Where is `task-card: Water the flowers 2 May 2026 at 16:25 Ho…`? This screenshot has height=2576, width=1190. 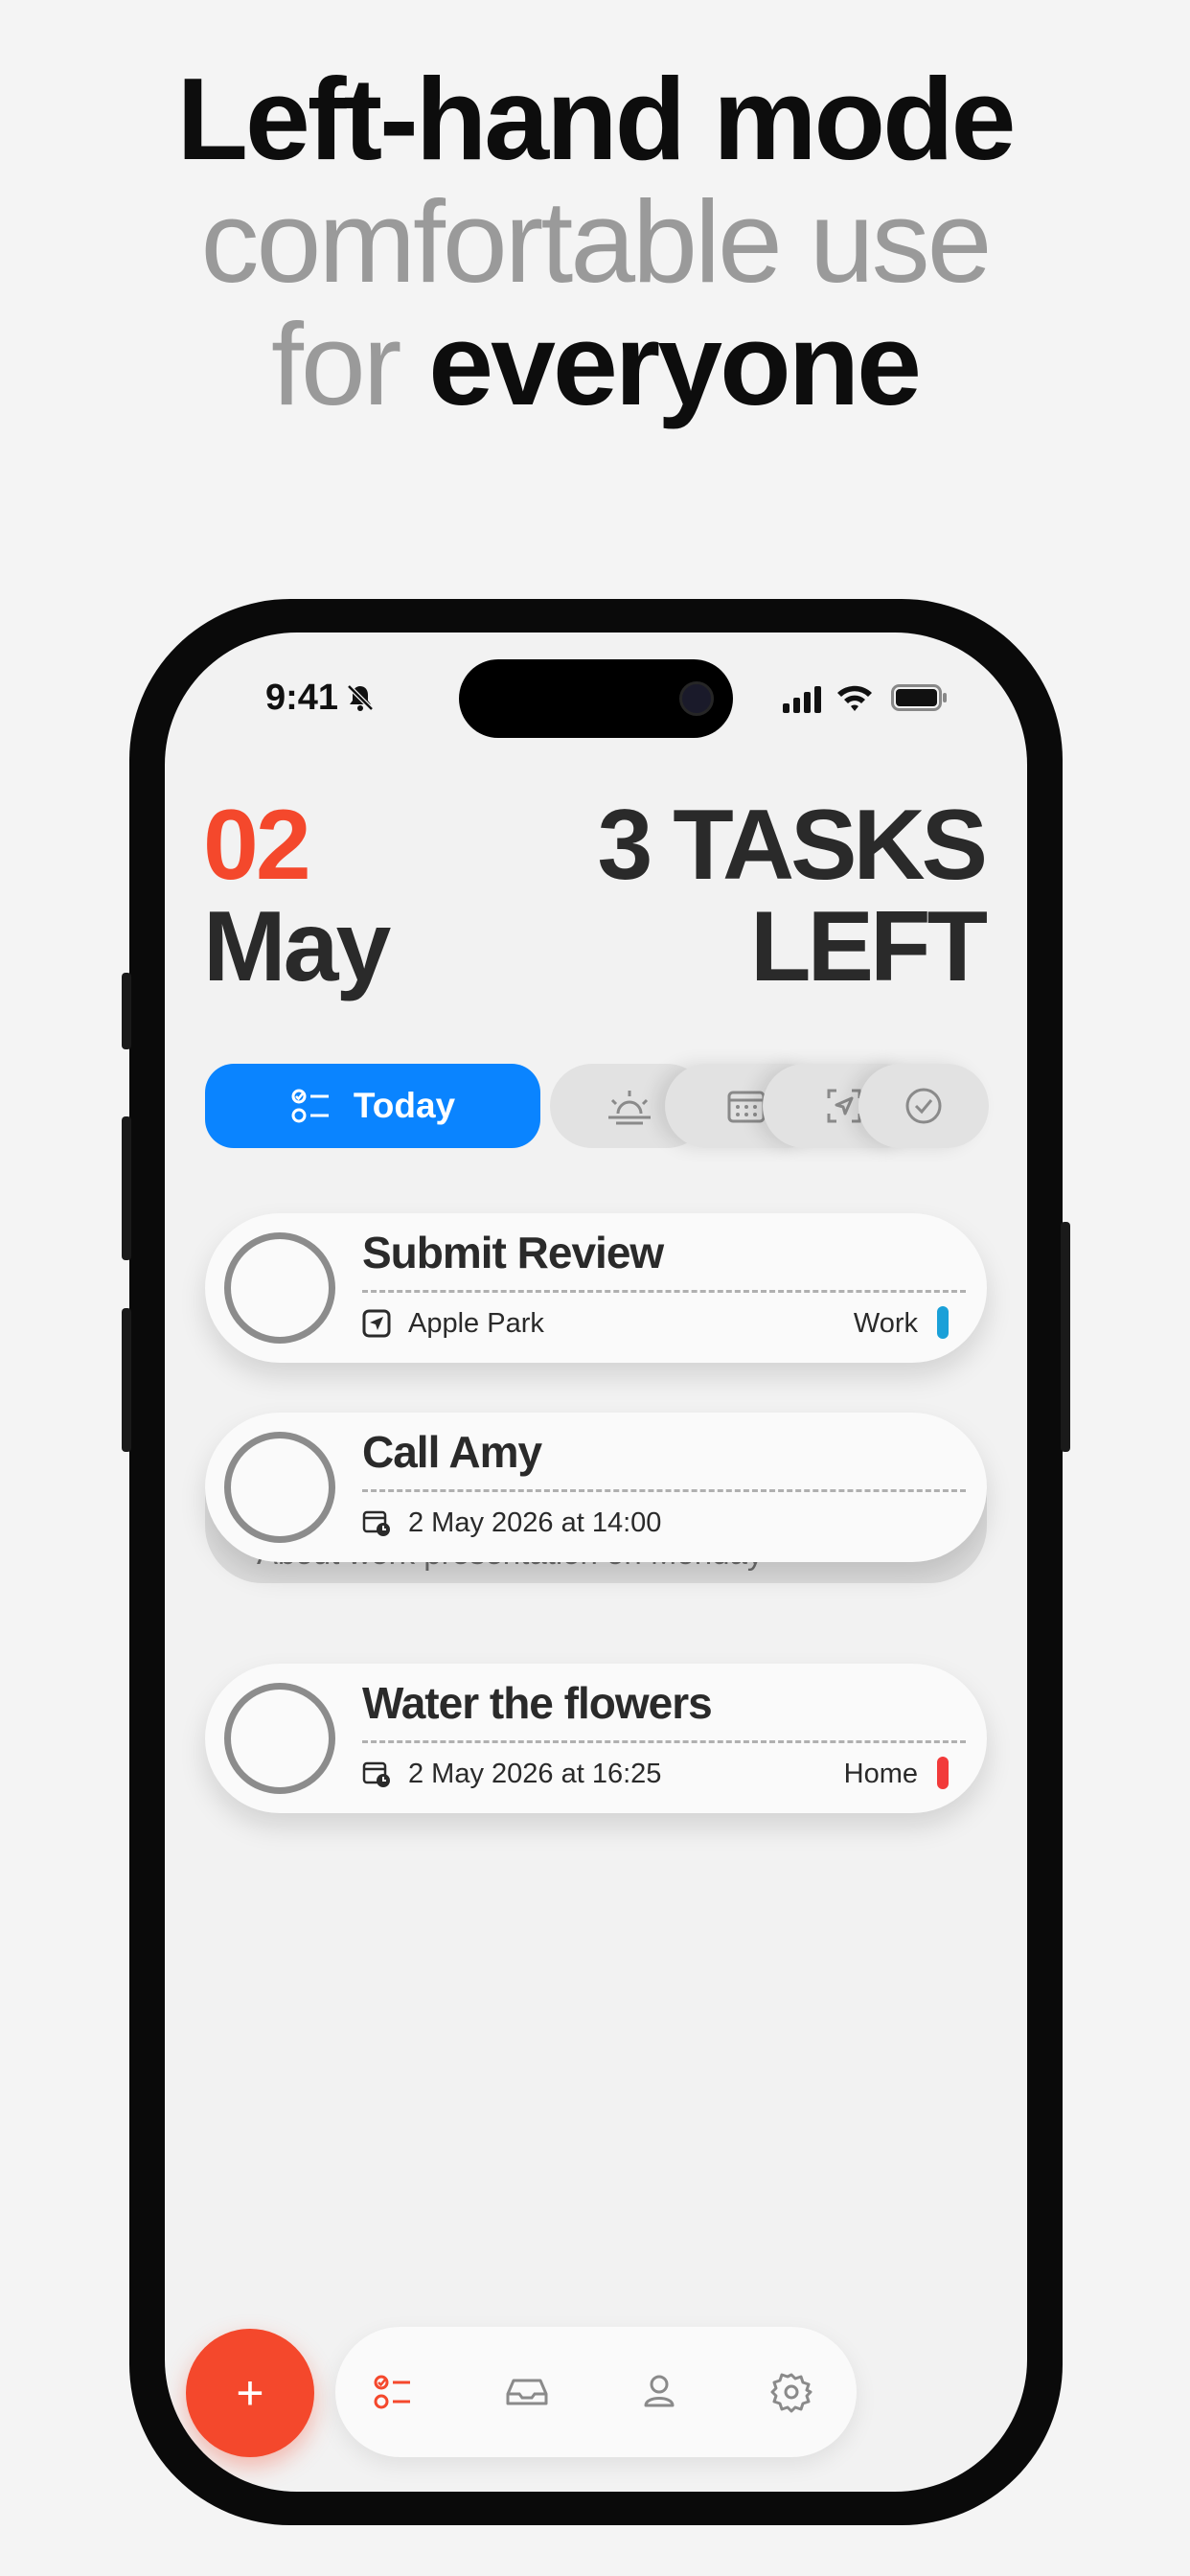 task-card: Water the flowers 2 May 2026 at 16:25 Ho… is located at coordinates (596, 1738).